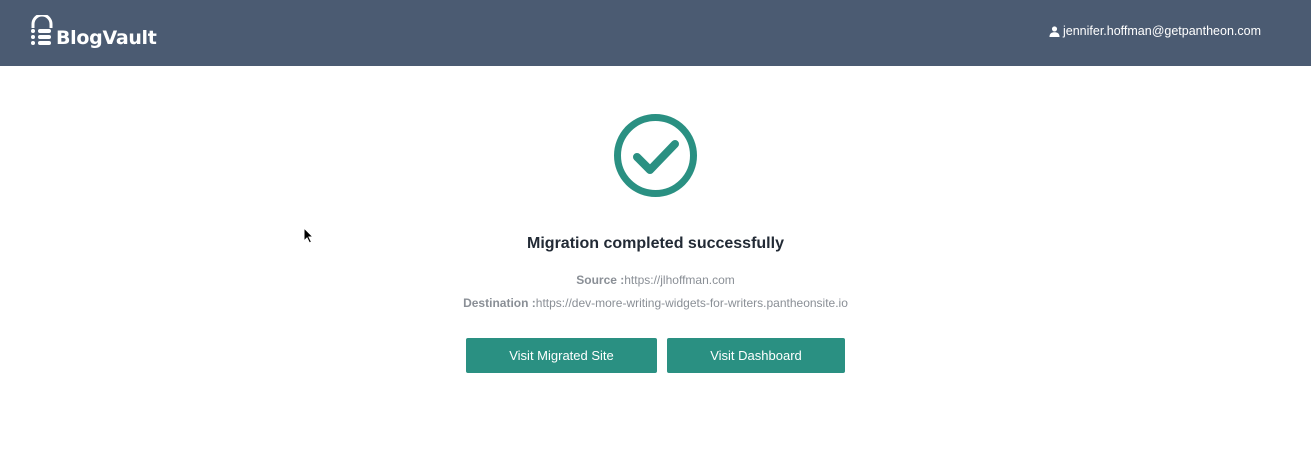 The width and height of the screenshot is (1311, 450). I want to click on source-url: https://jlhoffman.com, so click(679, 280).